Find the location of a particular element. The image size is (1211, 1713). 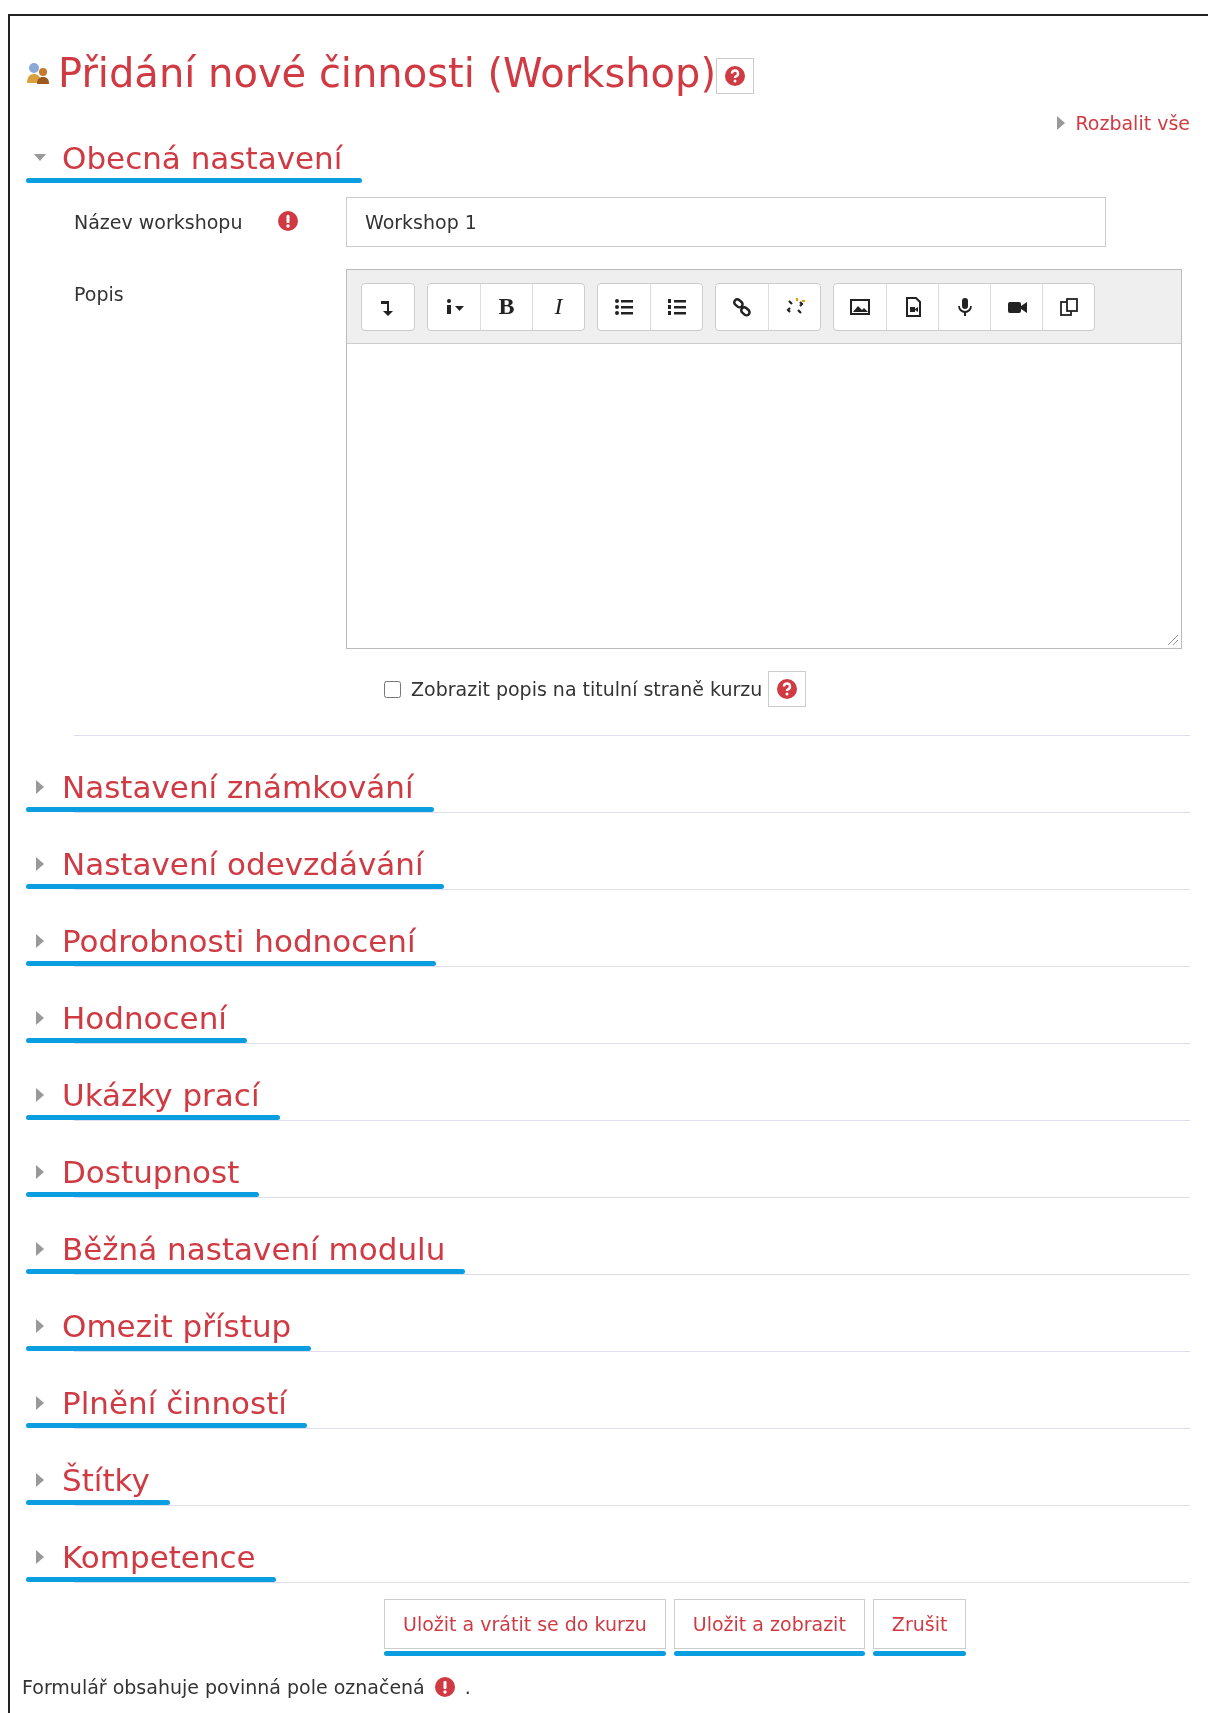

footer-period: . is located at coordinates (467, 1687).